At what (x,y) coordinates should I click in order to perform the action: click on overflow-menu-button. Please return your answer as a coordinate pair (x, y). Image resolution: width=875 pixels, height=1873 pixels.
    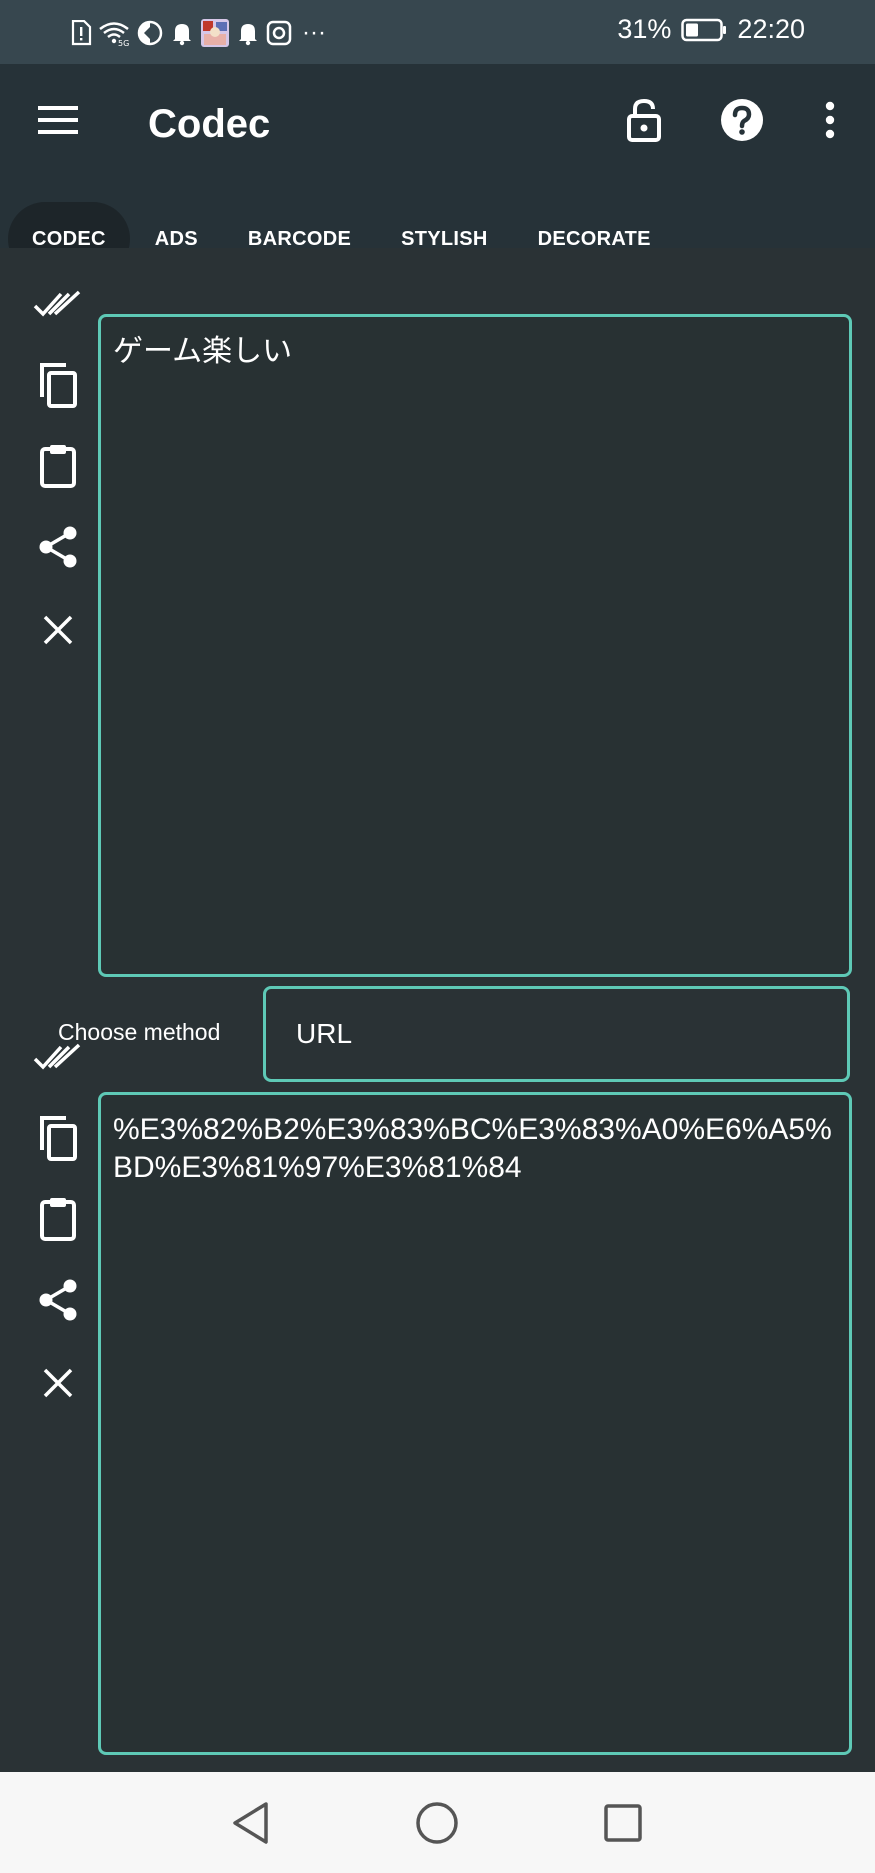
    Looking at the image, I should click on (830, 120).